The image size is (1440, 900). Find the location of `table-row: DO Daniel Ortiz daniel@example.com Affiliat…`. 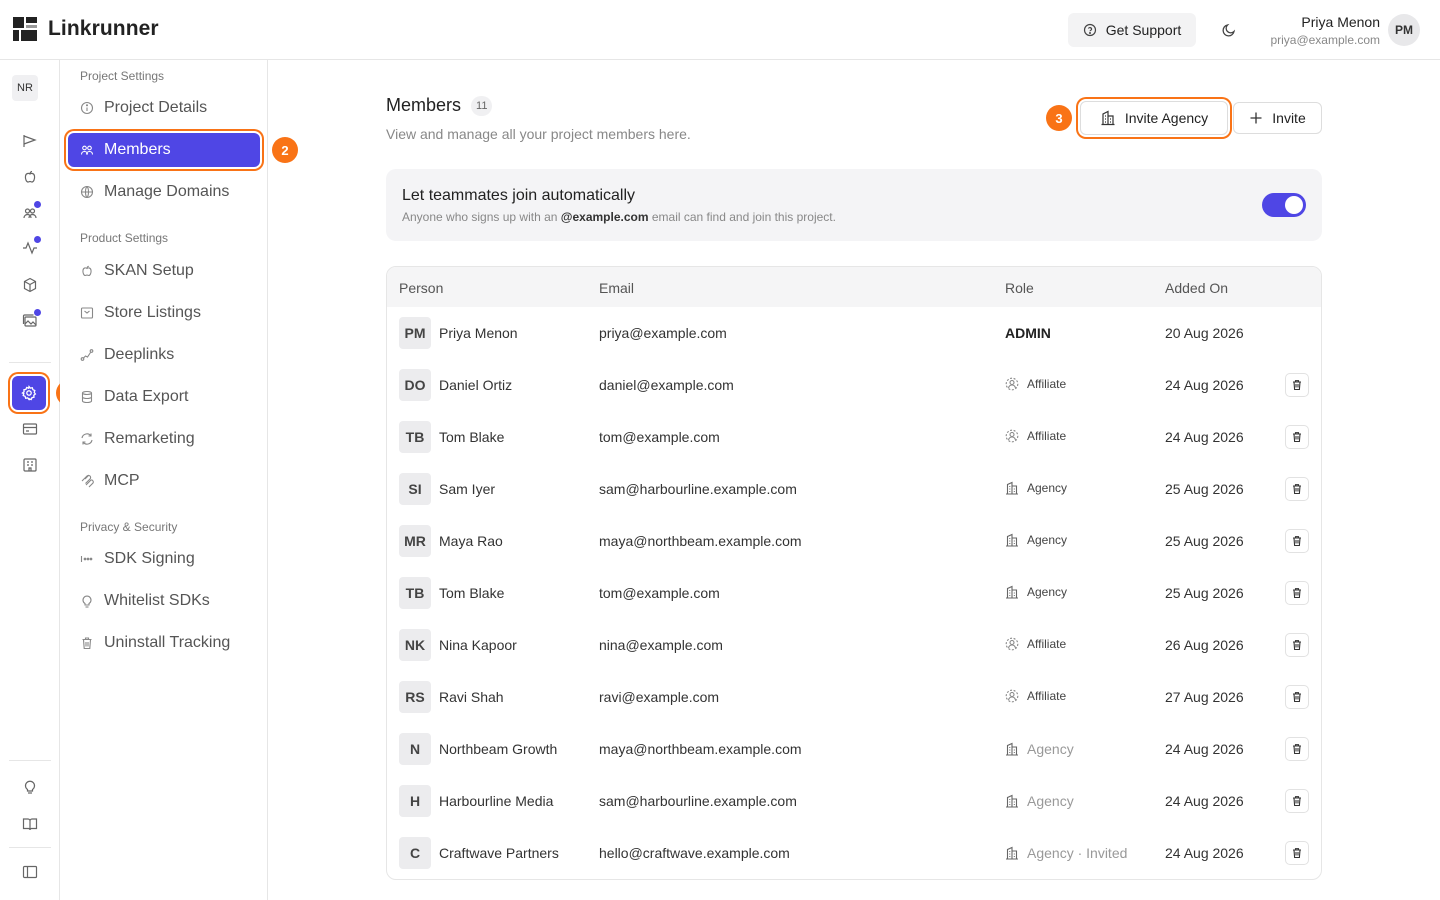

table-row: DO Daniel Ortiz daniel@example.com Affiliat… is located at coordinates (854, 385).